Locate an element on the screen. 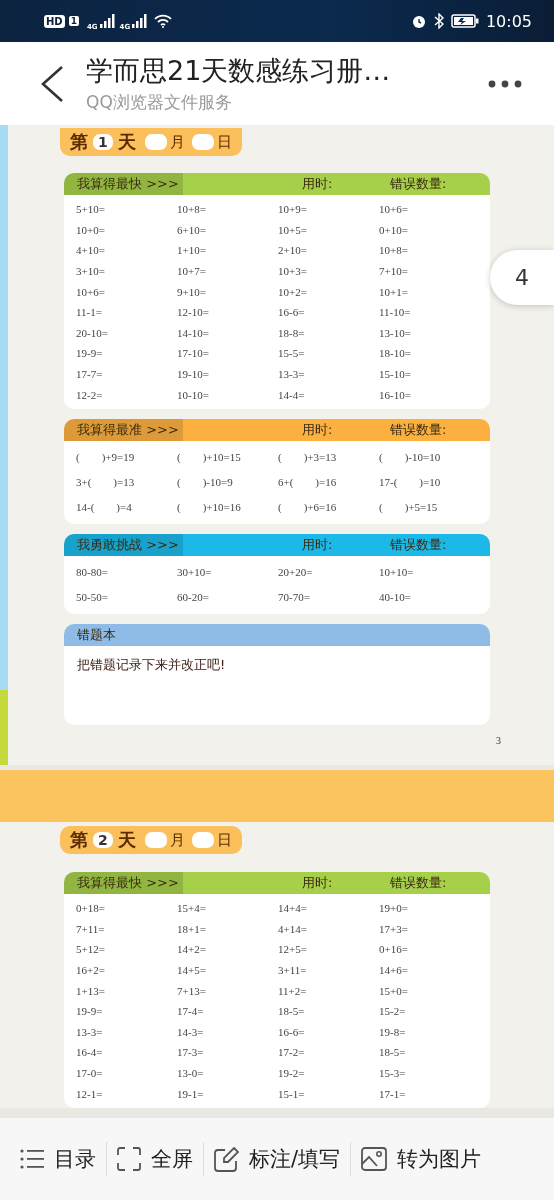 The image size is (554, 1200). math-problem: 14-3= is located at coordinates (191, 1032).